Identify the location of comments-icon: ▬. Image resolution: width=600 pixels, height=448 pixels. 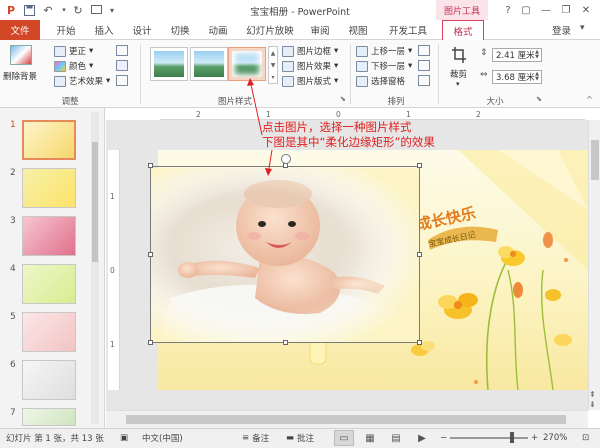
(290, 438).